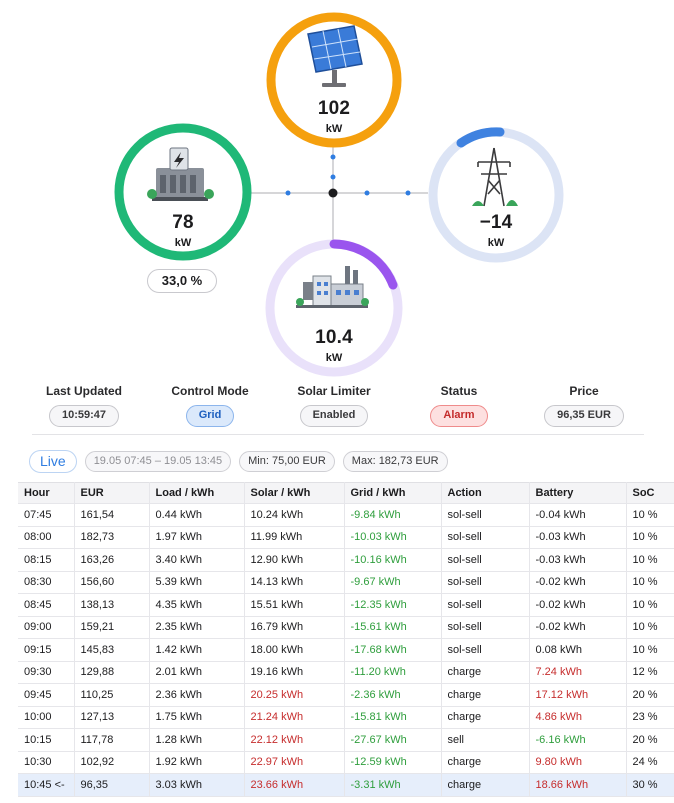 The image size is (674, 803). Describe the element at coordinates (294, 762) in the screenshot. I see `cell-solar: 22.97 kWh` at that location.